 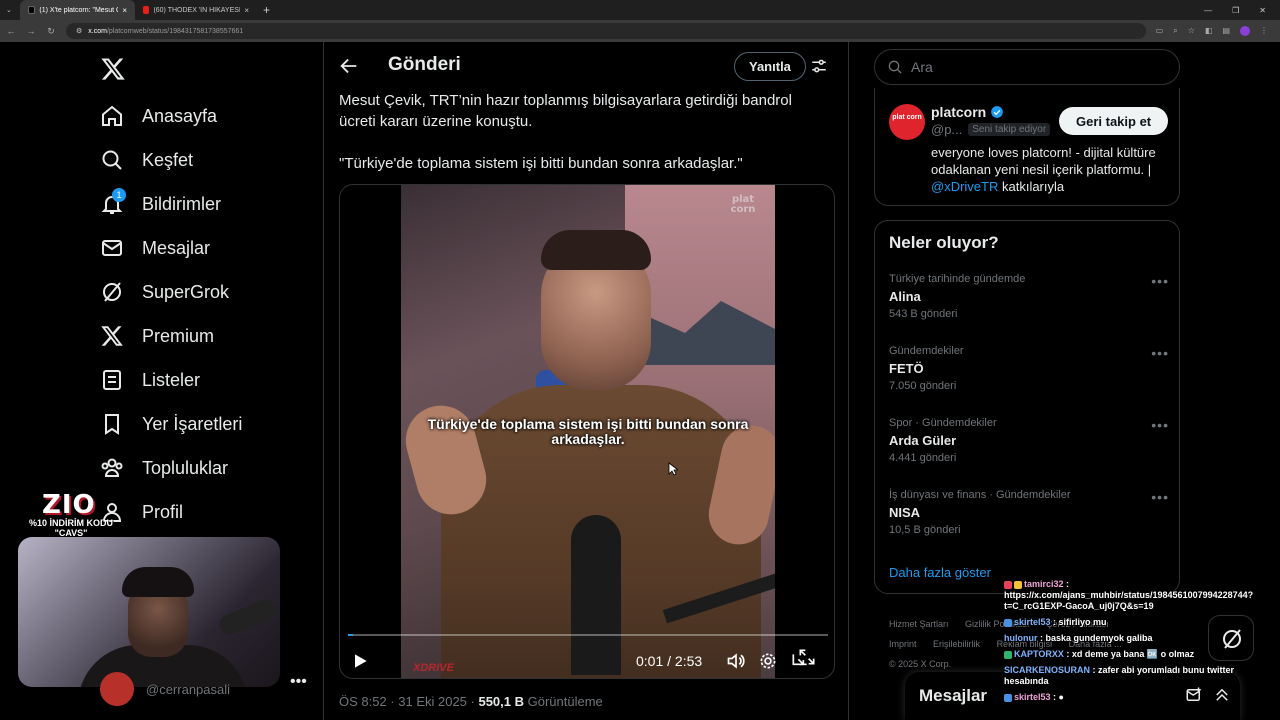 I want to click on show-more-link: Daha fazla göster, so click(x=940, y=572).